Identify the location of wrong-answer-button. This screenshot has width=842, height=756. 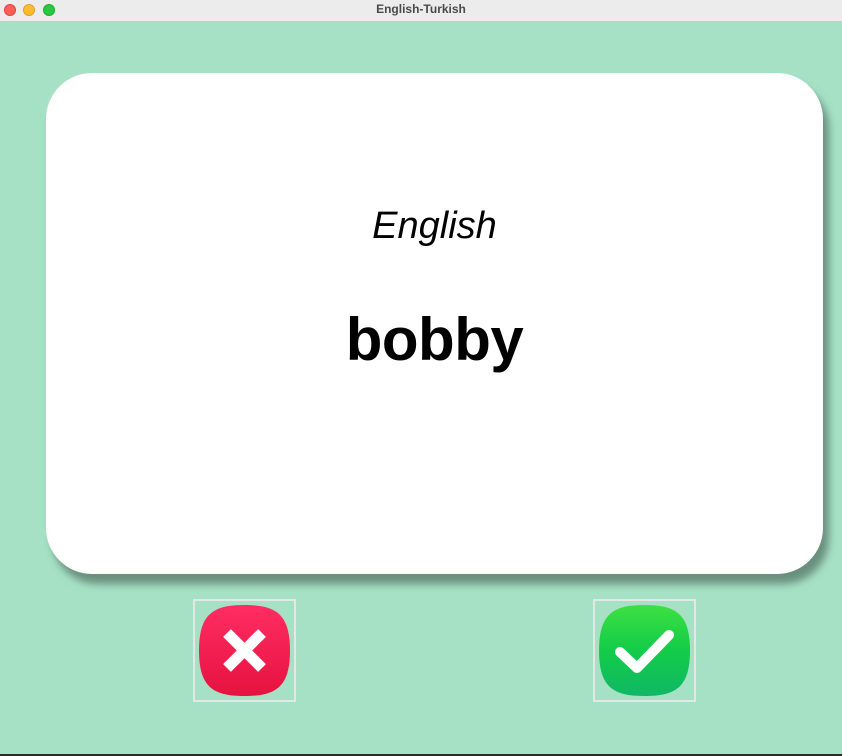
(244, 650).